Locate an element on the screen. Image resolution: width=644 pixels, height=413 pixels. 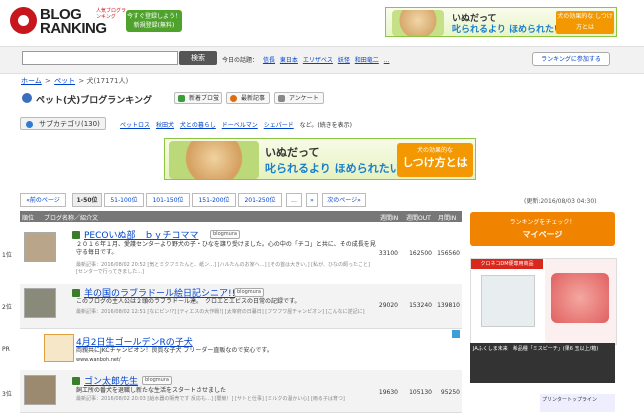
blog-title-link: ゴン太郎先生 is located at coordinates (111, 380).